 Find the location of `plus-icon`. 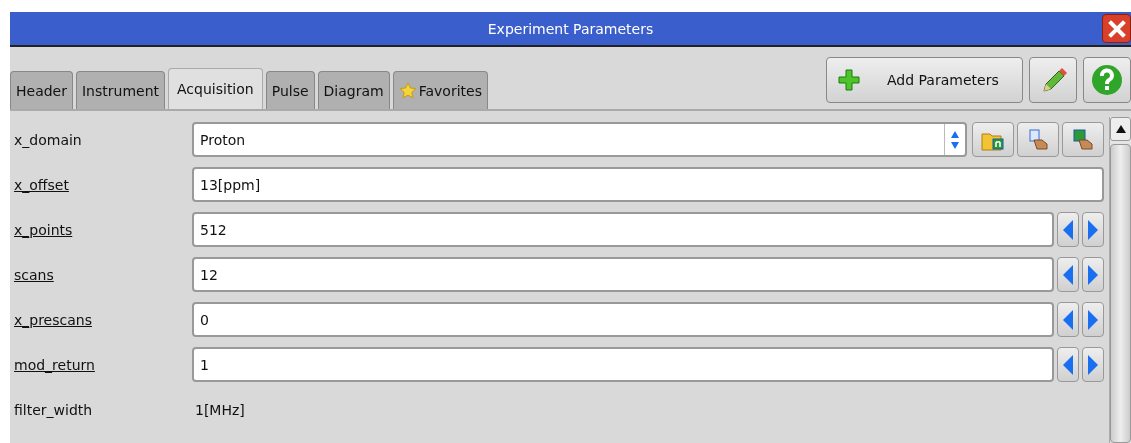

plus-icon is located at coordinates (849, 80).